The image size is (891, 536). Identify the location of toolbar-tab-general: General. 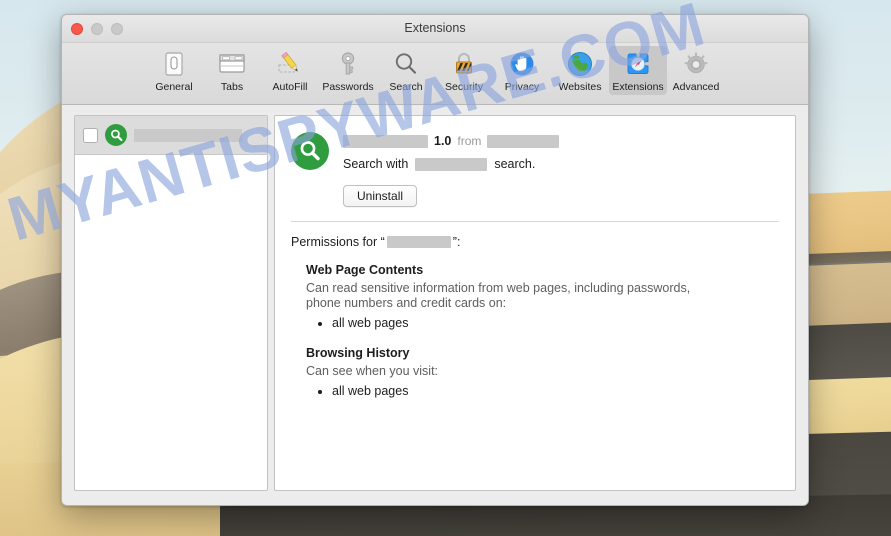
(174, 70).